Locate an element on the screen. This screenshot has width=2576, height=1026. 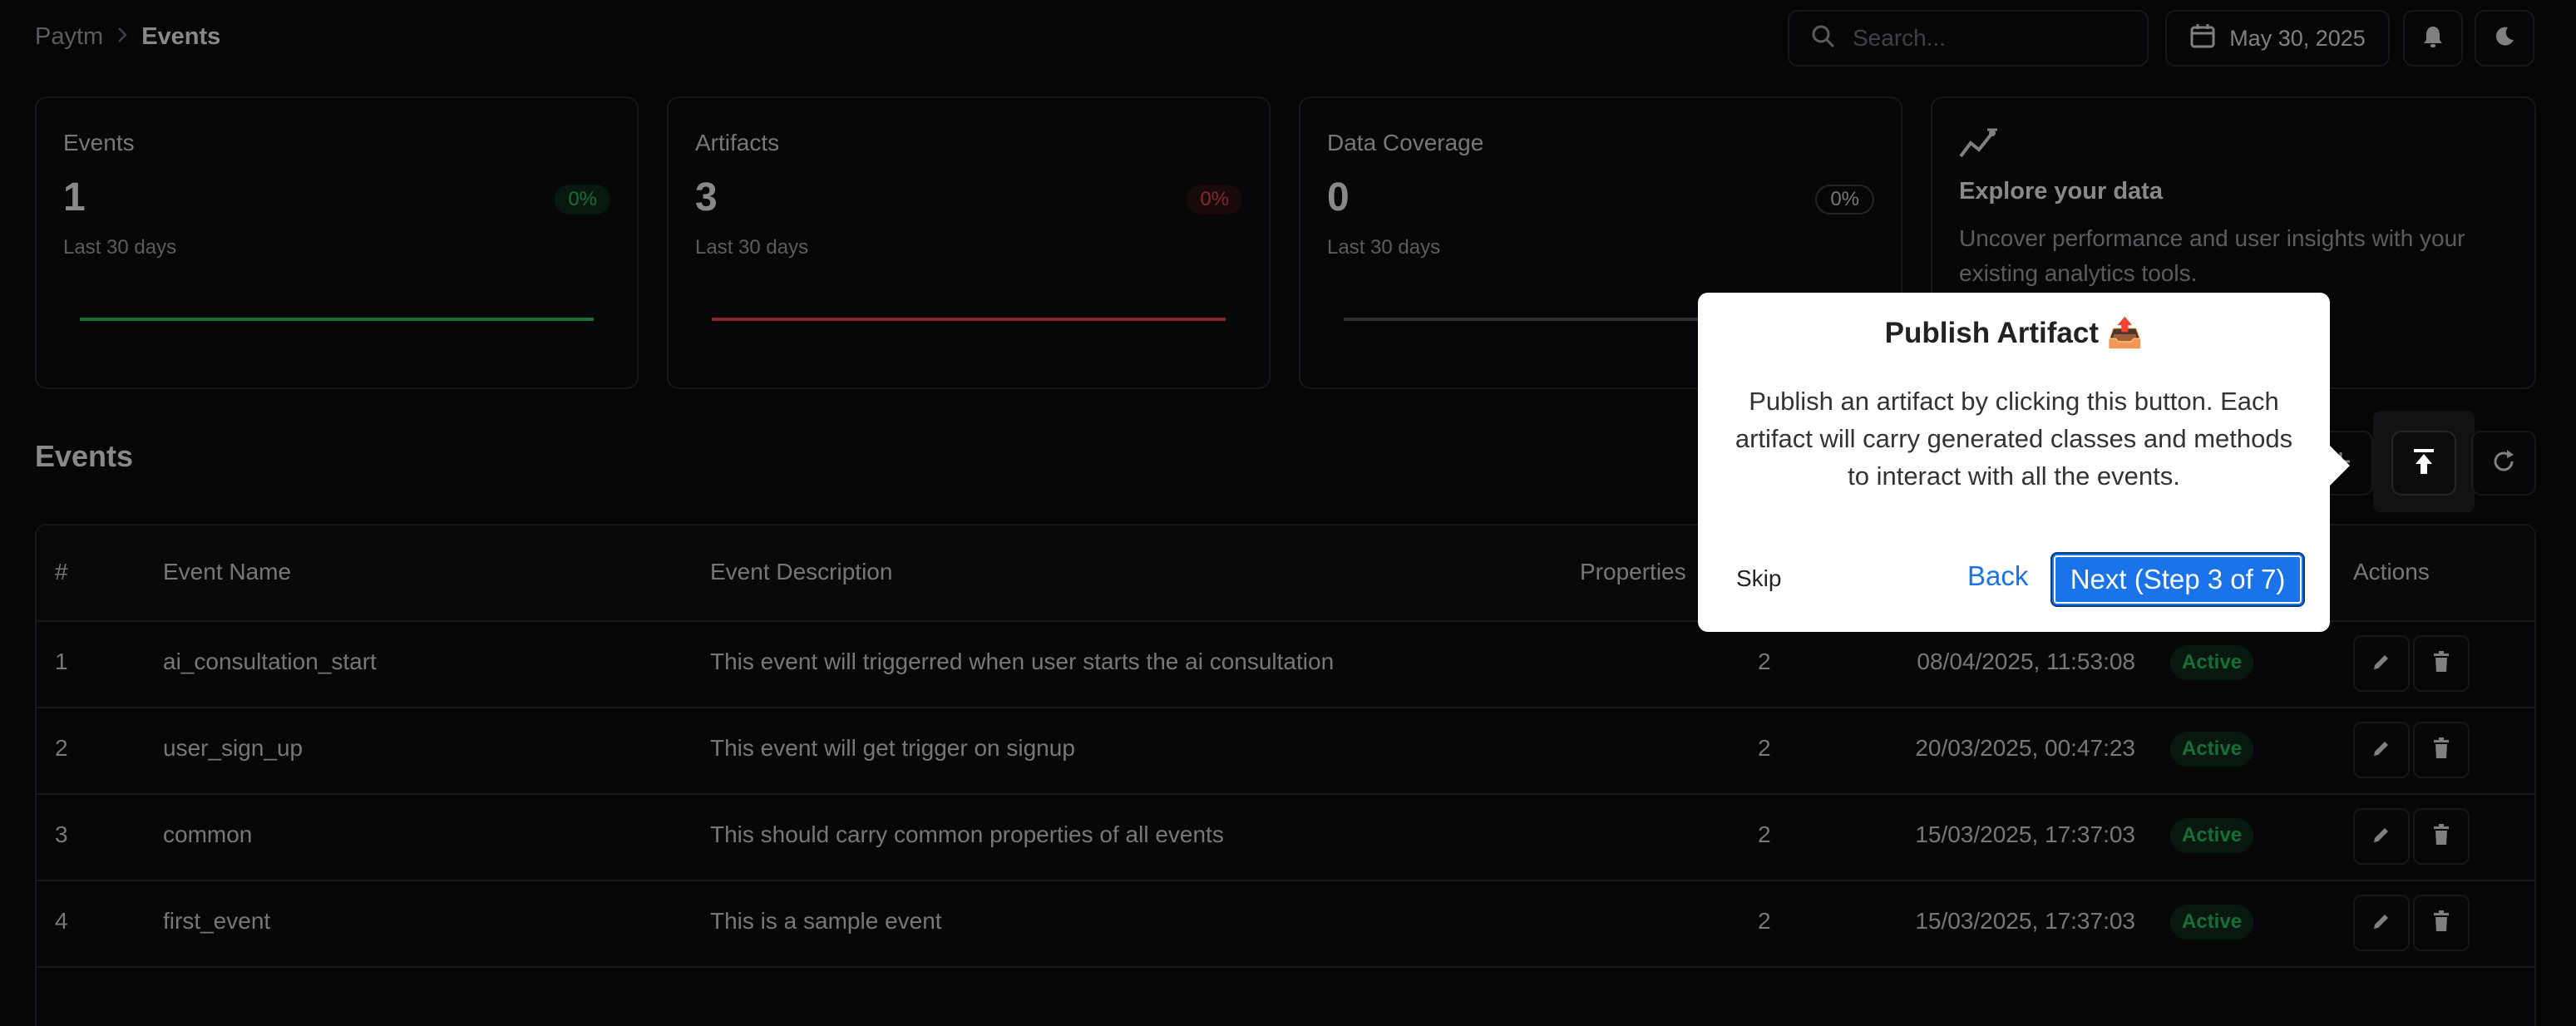
notifications-button is located at coordinates (2433, 38).